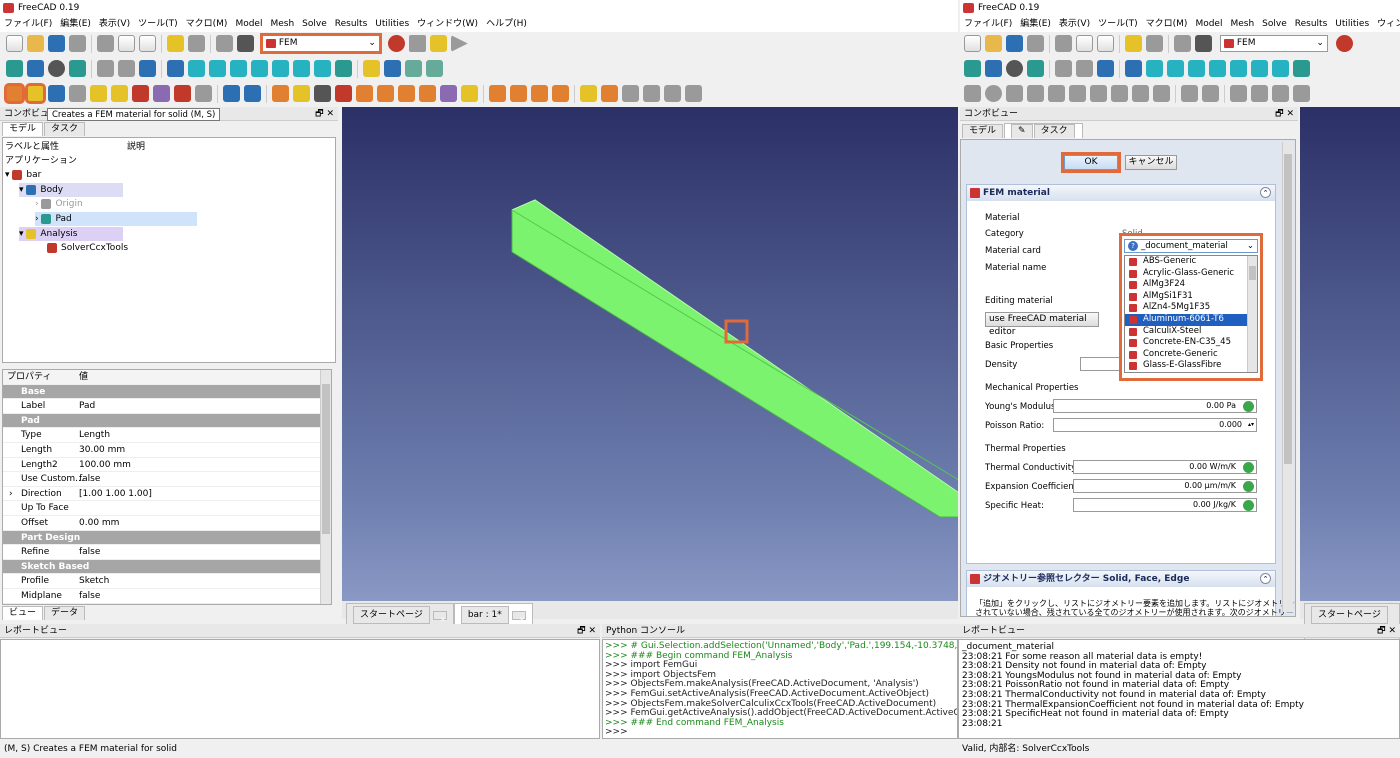 This screenshot has height=758, width=1400. I want to click on prop-row: Type Length, so click(162, 435).